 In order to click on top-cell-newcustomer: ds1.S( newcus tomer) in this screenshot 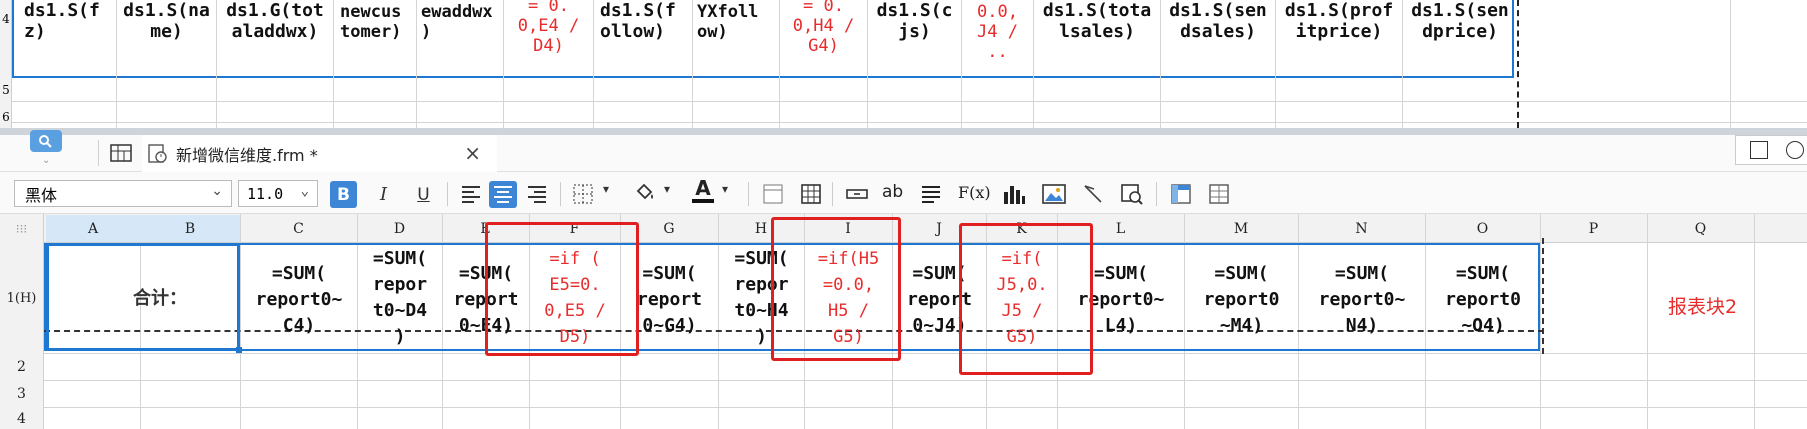, I will do `click(375, 29)`.